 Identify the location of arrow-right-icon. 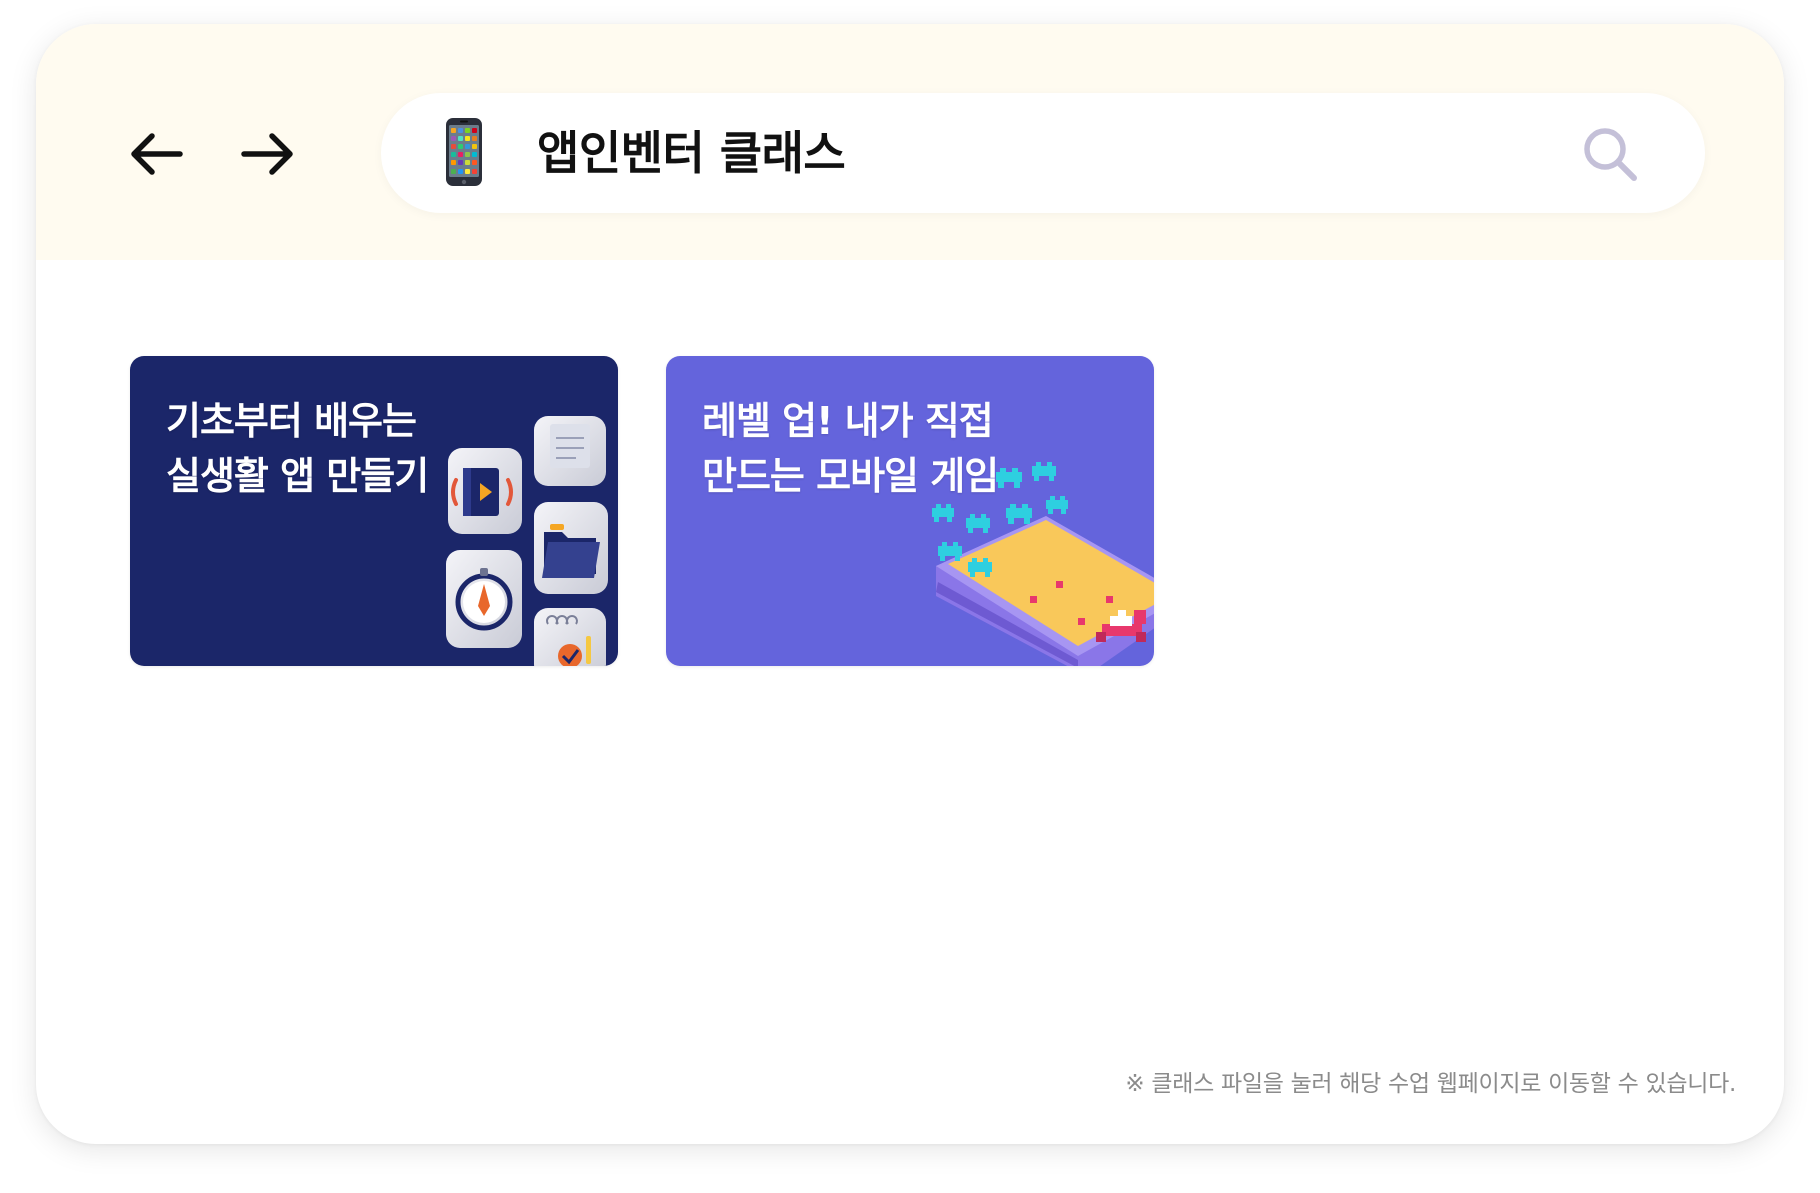
(267, 154).